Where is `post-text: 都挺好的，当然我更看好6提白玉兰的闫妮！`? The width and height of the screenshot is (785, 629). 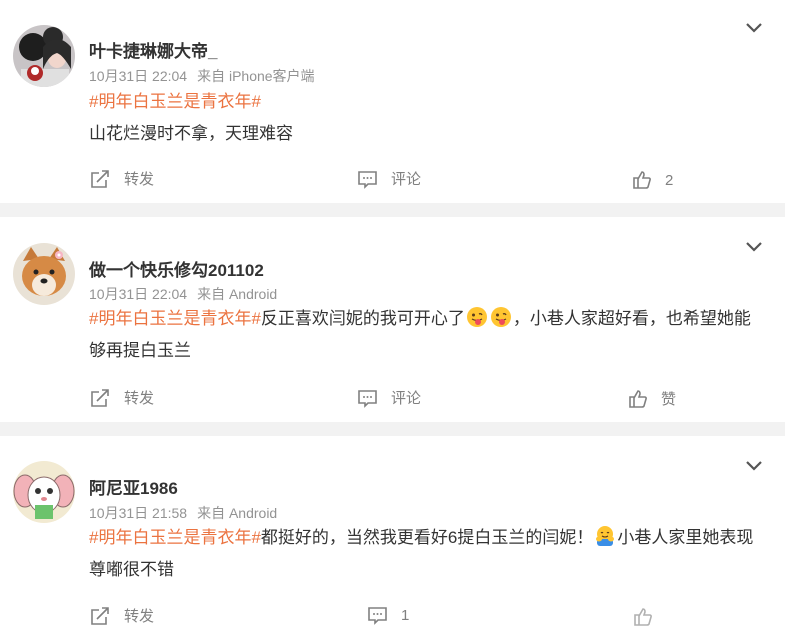
post-text: 都挺好的，当然我更看好6提白玉兰的闫妮！ is located at coordinates (427, 537).